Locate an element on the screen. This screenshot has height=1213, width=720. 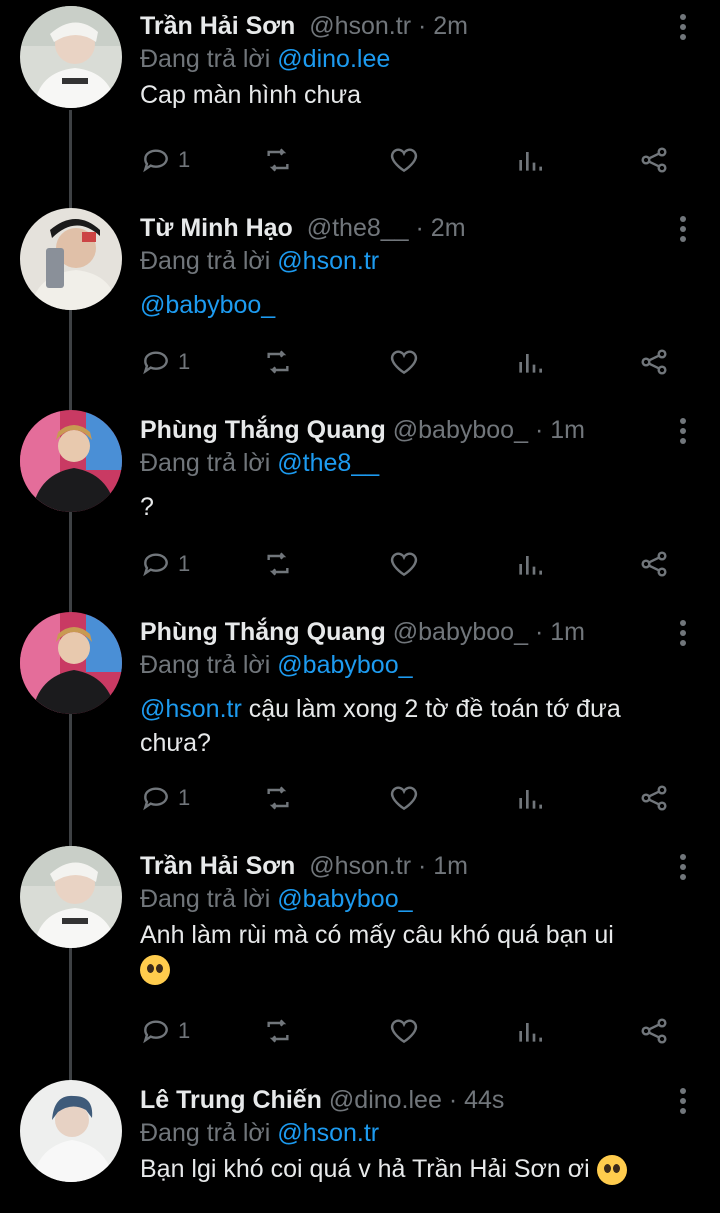
reply-to-mention: @the8__ is located at coordinates (328, 463).